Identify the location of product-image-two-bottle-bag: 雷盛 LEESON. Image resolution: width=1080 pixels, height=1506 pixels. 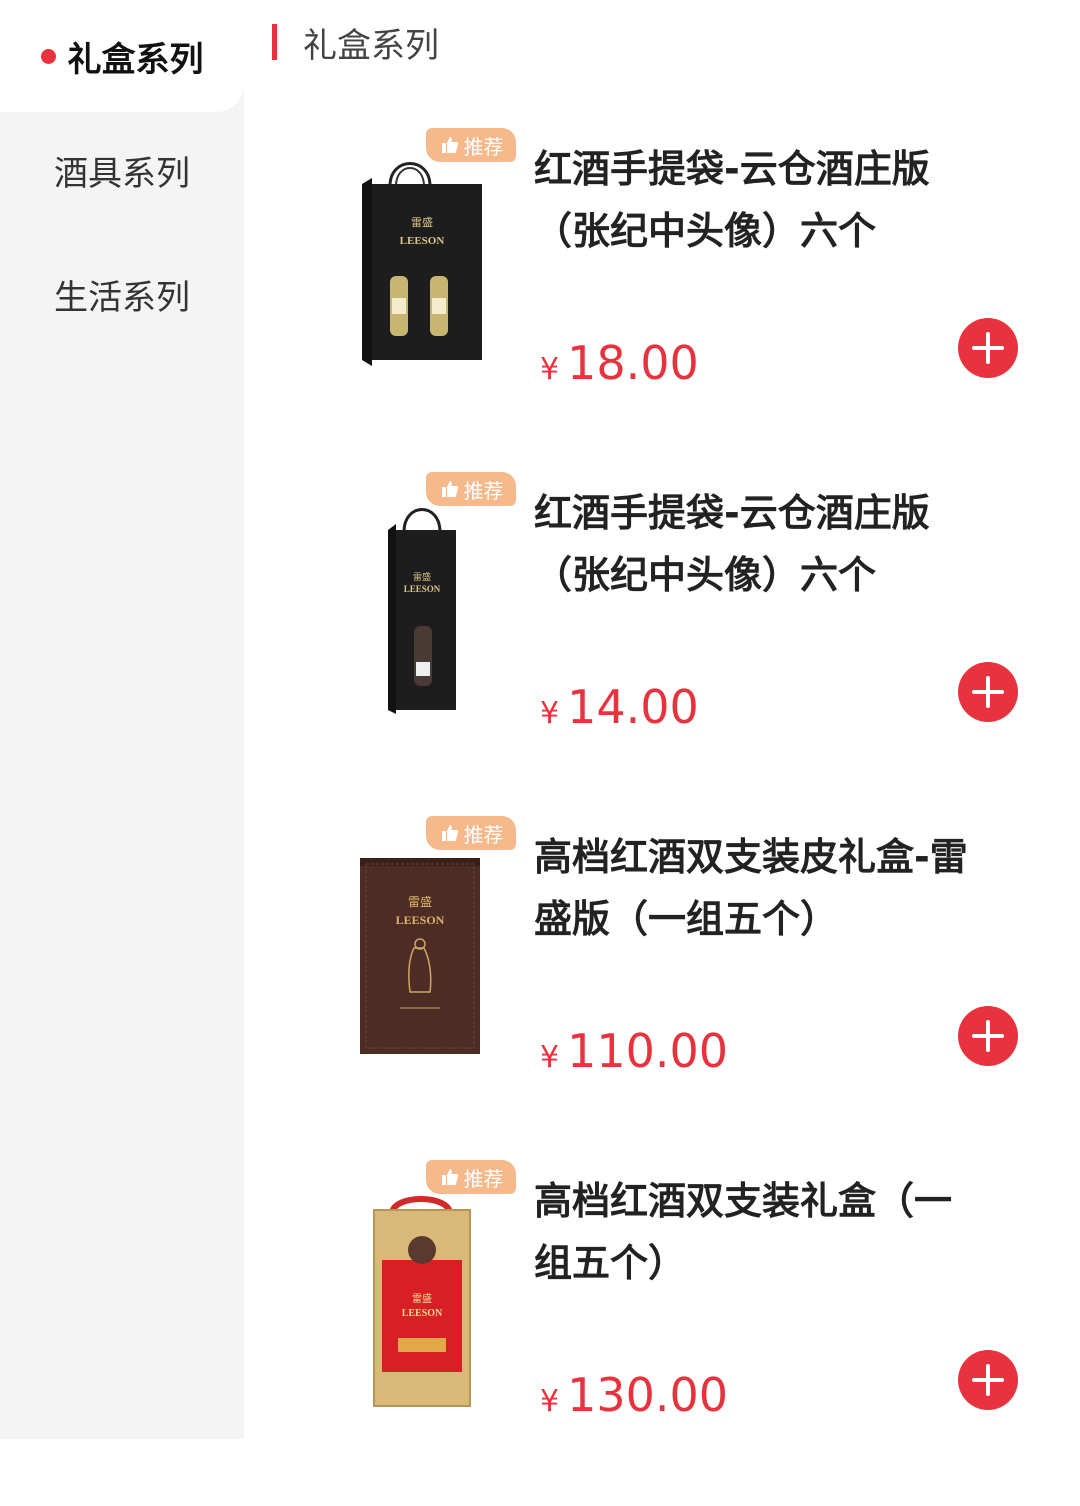
(422, 263).